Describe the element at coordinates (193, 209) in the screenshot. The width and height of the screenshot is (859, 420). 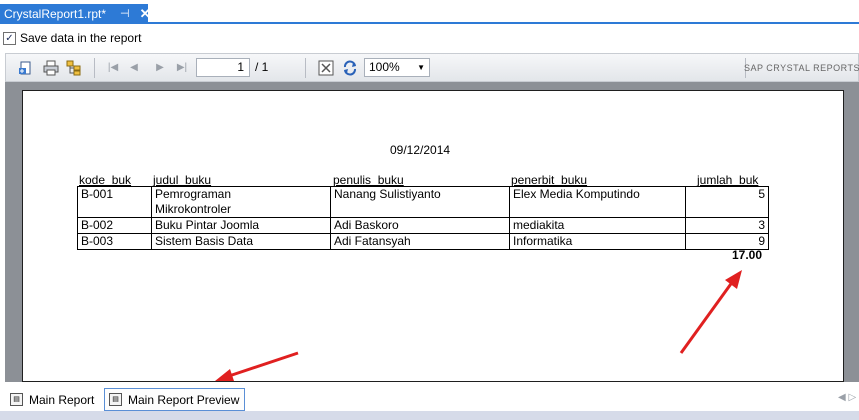
I see `cell-judul-line: Mikrokontroler` at that location.